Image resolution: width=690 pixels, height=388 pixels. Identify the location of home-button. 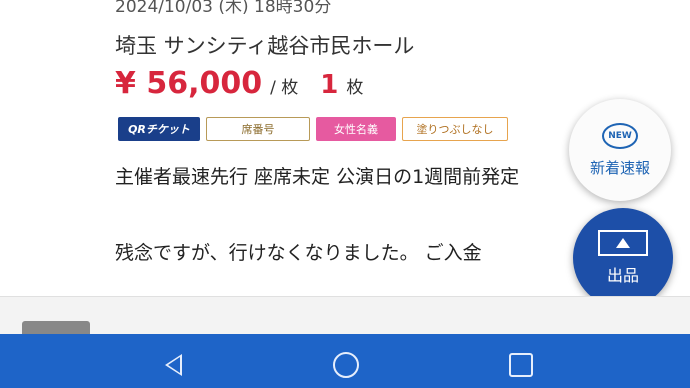
(346, 365).